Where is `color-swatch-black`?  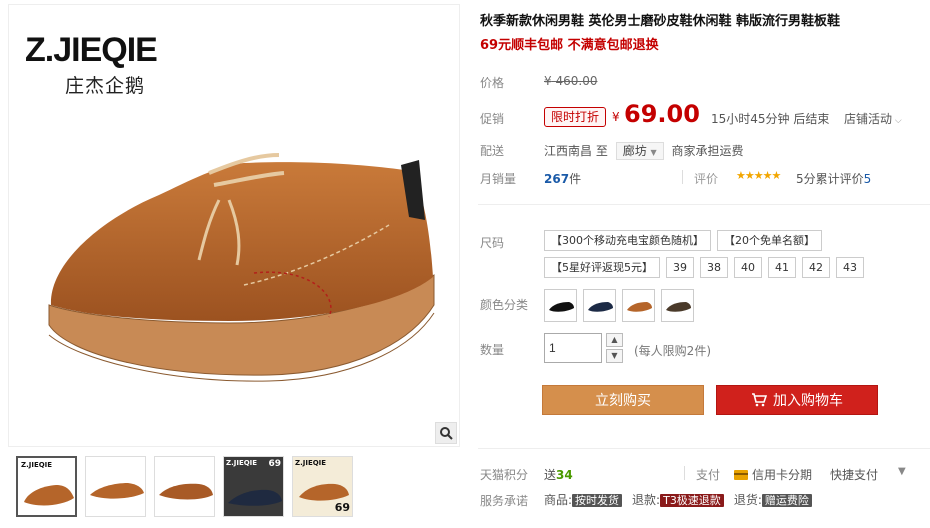
color-swatch-black is located at coordinates (560, 305).